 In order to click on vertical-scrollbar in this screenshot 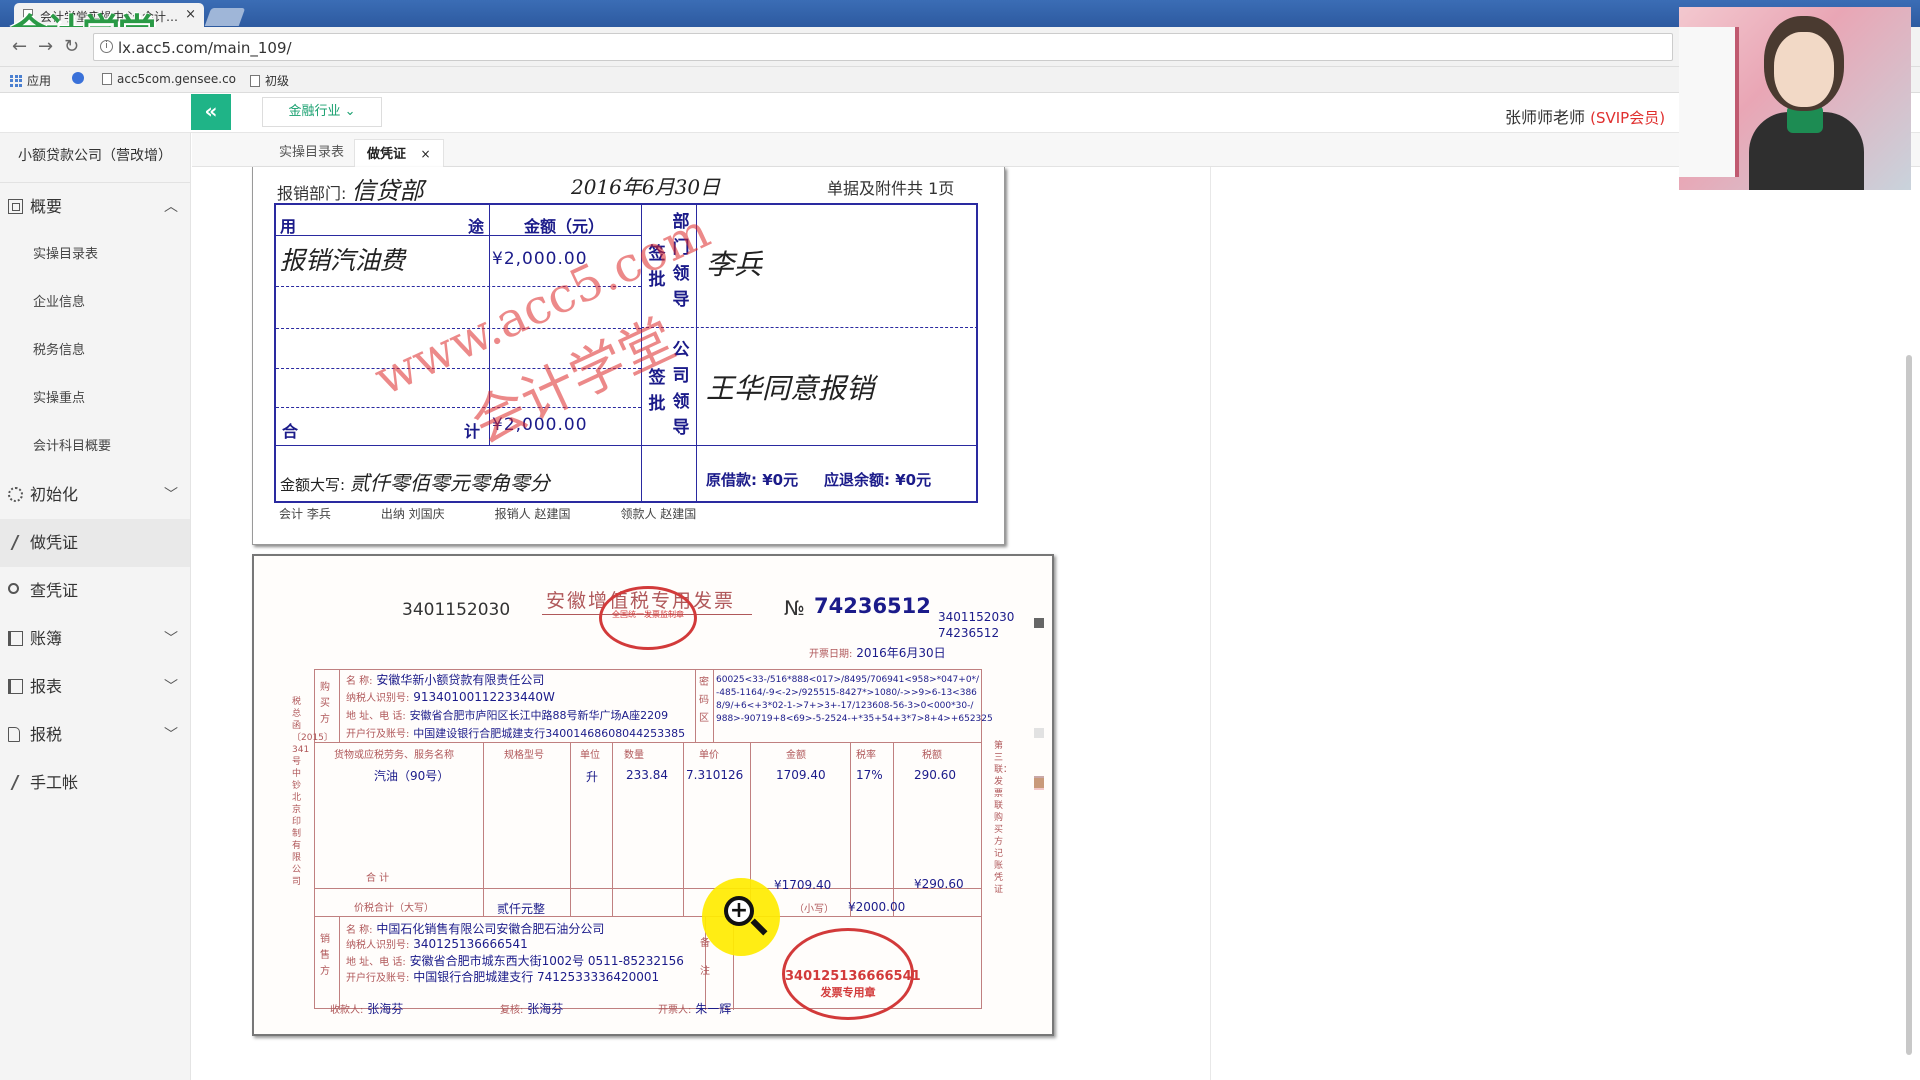, I will do `click(1909, 705)`.